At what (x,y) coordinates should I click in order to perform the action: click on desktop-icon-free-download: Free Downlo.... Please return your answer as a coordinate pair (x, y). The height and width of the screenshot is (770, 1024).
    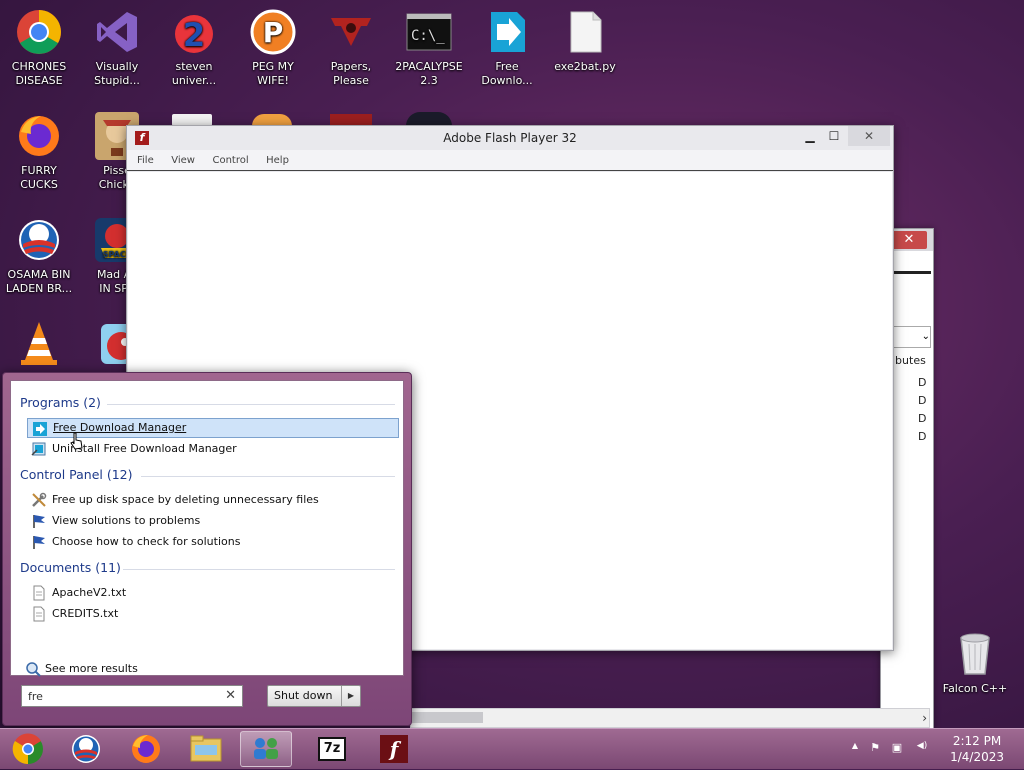
    Looking at the image, I should click on (507, 48).